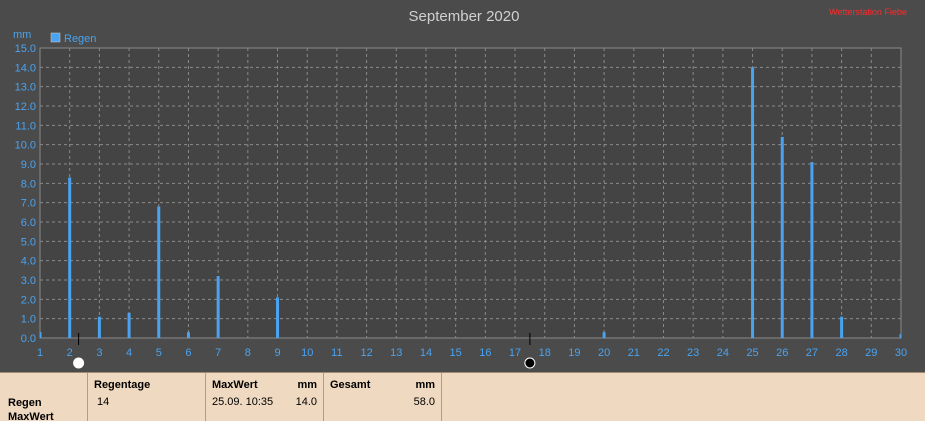  What do you see at coordinates (382, 397) in the screenshot?
I see `summary-col-gesamt: Gesamt mm 58.0` at bounding box center [382, 397].